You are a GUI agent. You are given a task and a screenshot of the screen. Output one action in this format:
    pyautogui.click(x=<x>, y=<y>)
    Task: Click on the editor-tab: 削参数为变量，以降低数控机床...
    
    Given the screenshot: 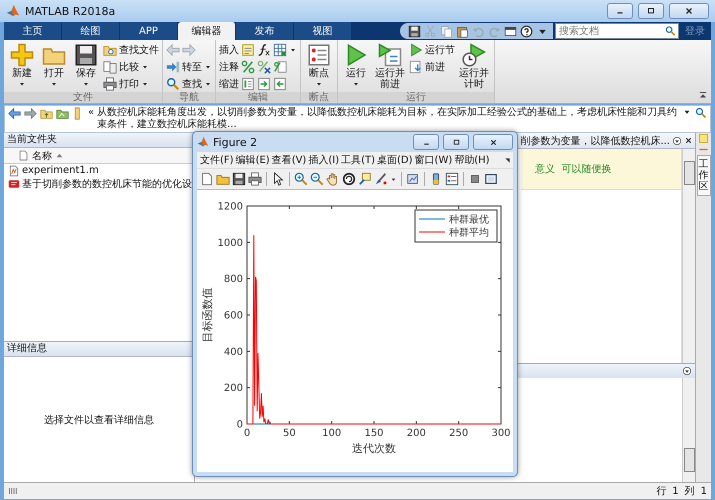 What is the action you would take?
    pyautogui.click(x=595, y=141)
    